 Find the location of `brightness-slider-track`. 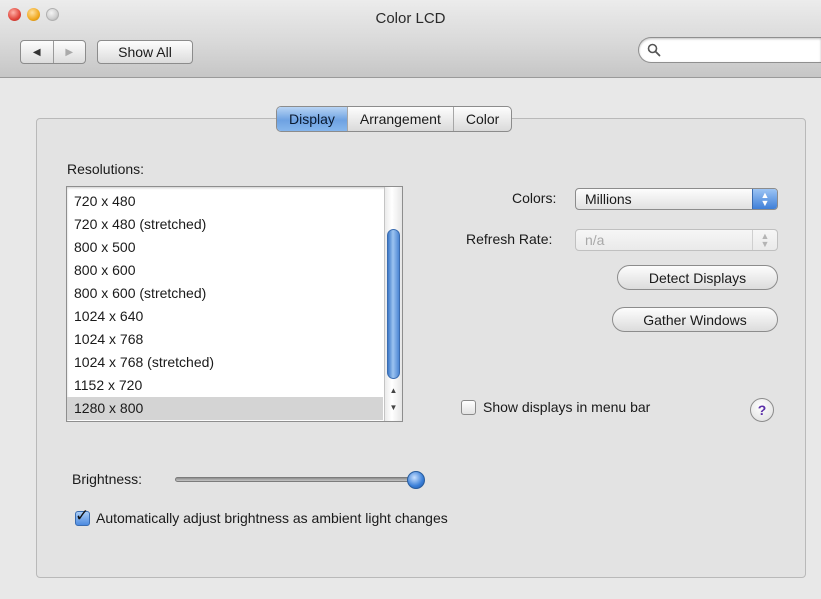

brightness-slider-track is located at coordinates (295, 479).